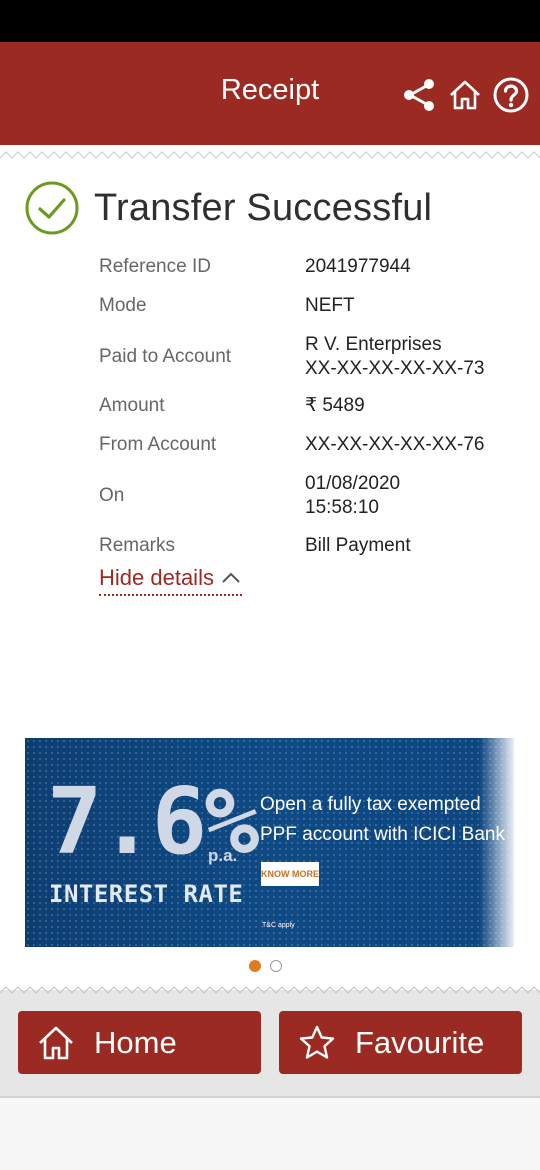  I want to click on check-circle-icon, so click(52, 208).